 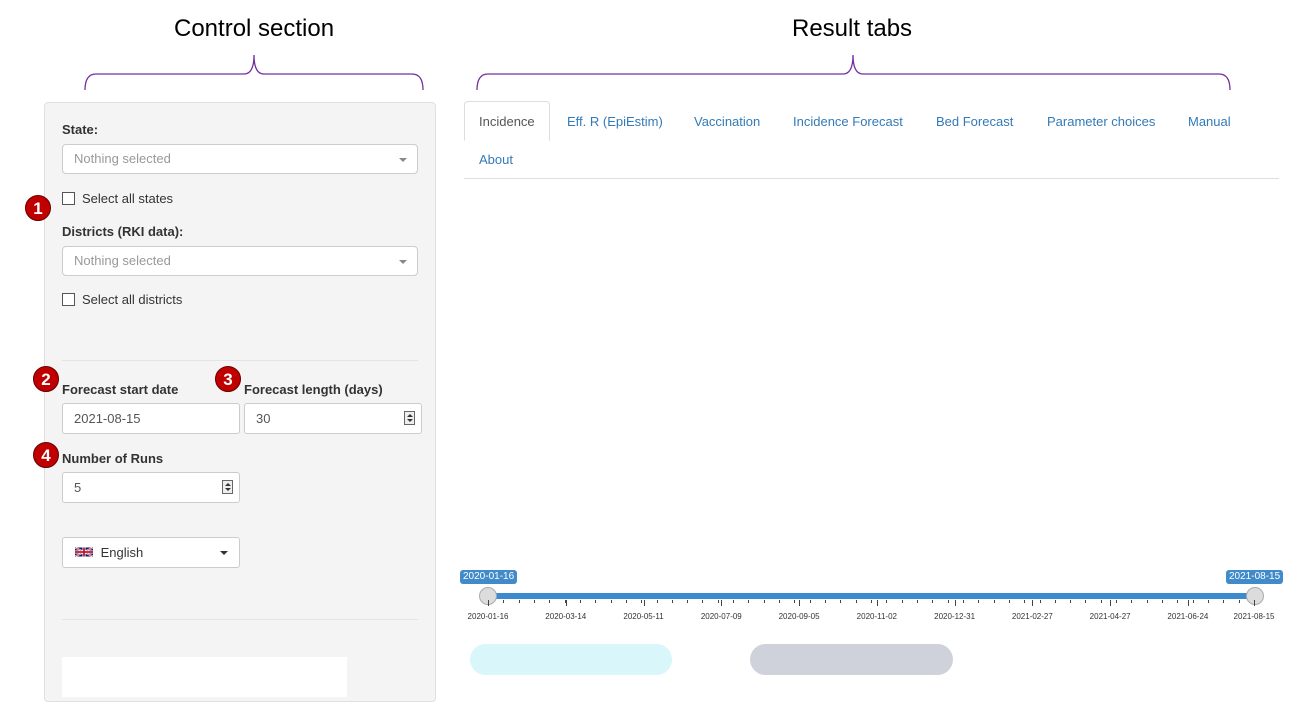 I want to click on forecast-length-input: 30, so click(x=333, y=418).